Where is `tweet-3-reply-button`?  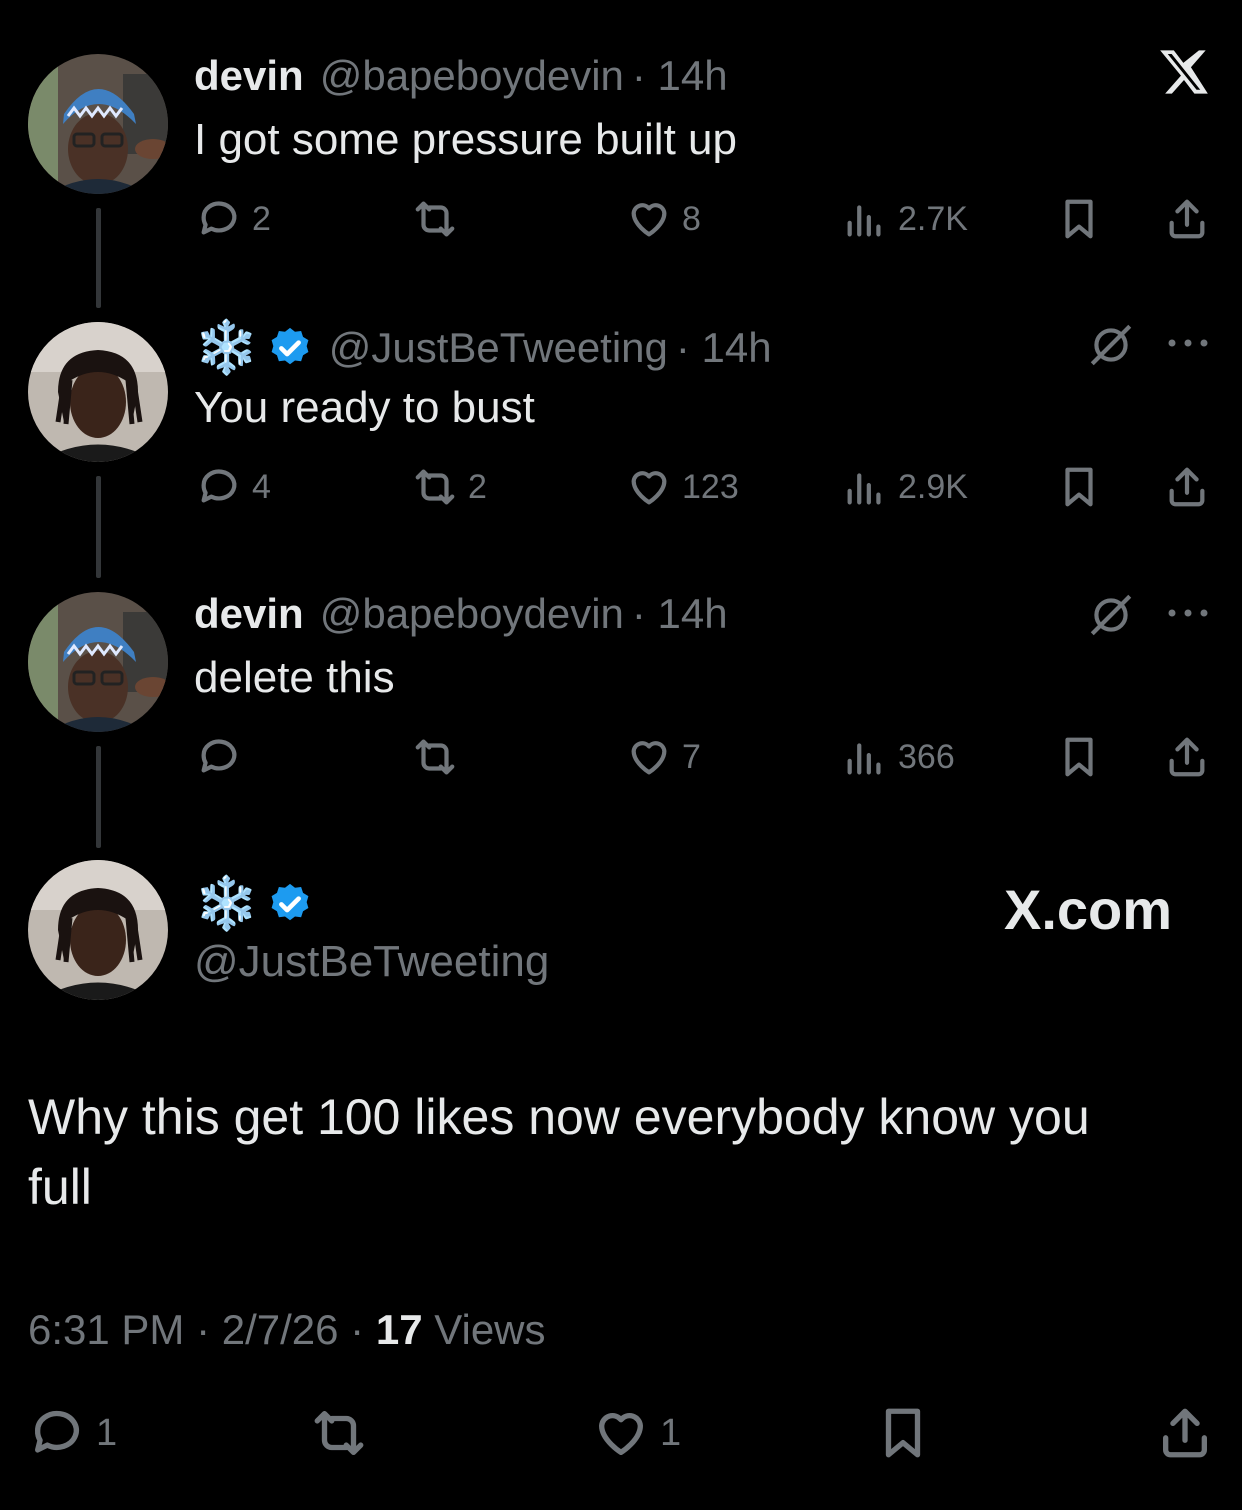
tweet-3-reply-button is located at coordinates (224, 757).